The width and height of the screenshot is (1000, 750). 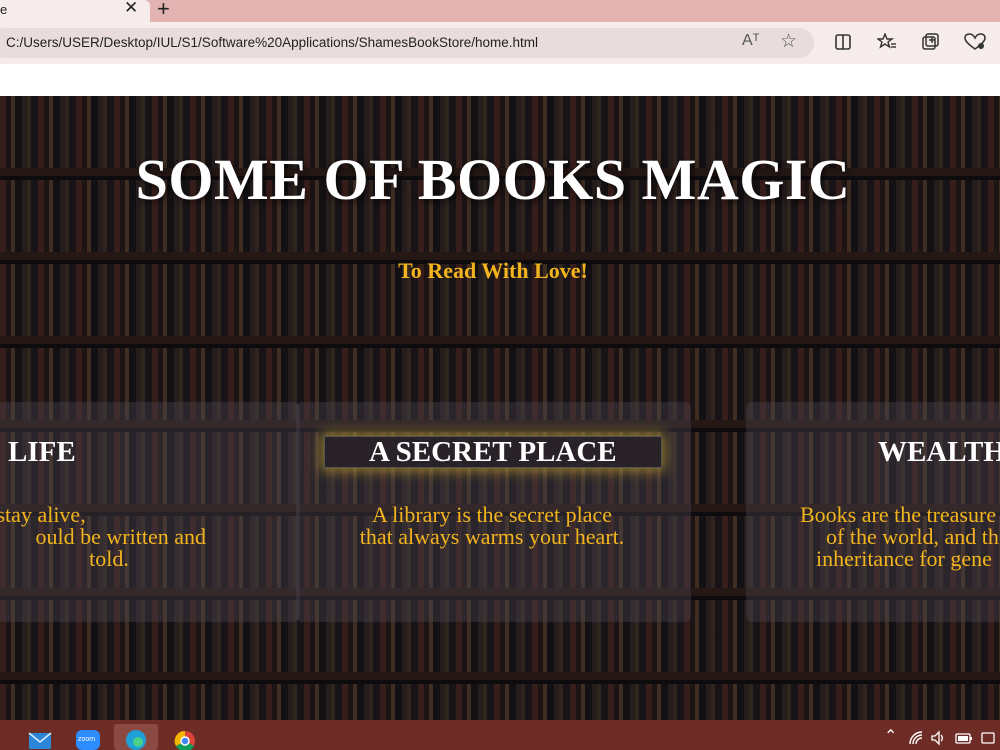 What do you see at coordinates (938, 738) in the screenshot?
I see `volume-icon` at bounding box center [938, 738].